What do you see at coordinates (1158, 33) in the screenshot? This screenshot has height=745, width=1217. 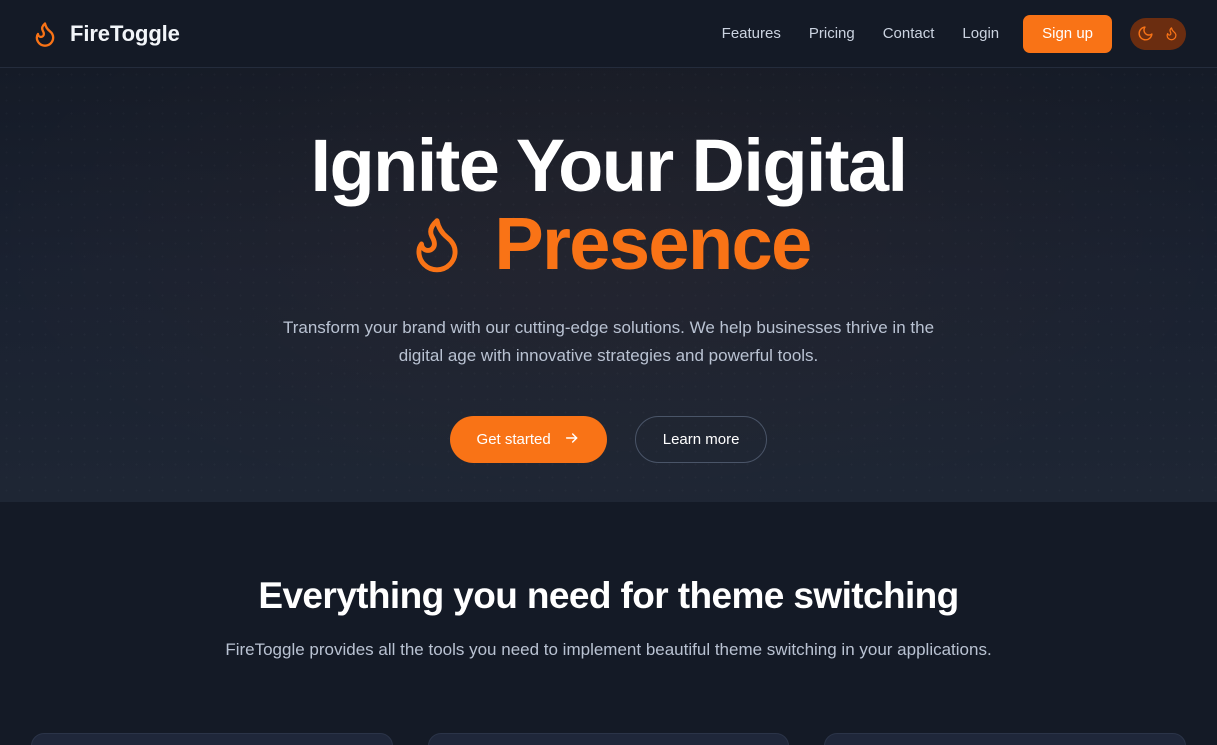 I see `theme-toggle` at bounding box center [1158, 33].